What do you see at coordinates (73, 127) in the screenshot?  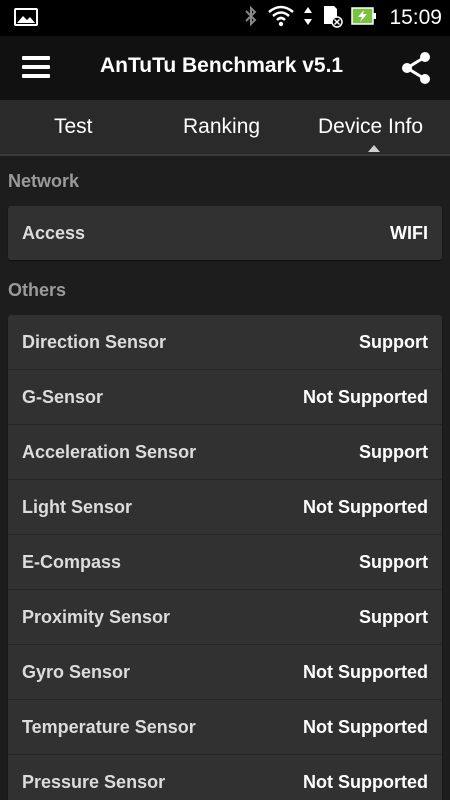 I see `tab-test: Test` at bounding box center [73, 127].